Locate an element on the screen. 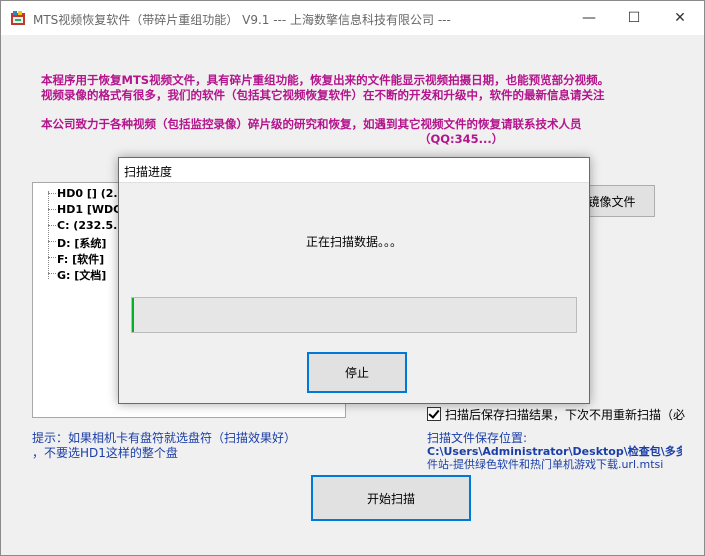  tree-connector is located at coordinates (48, 235).